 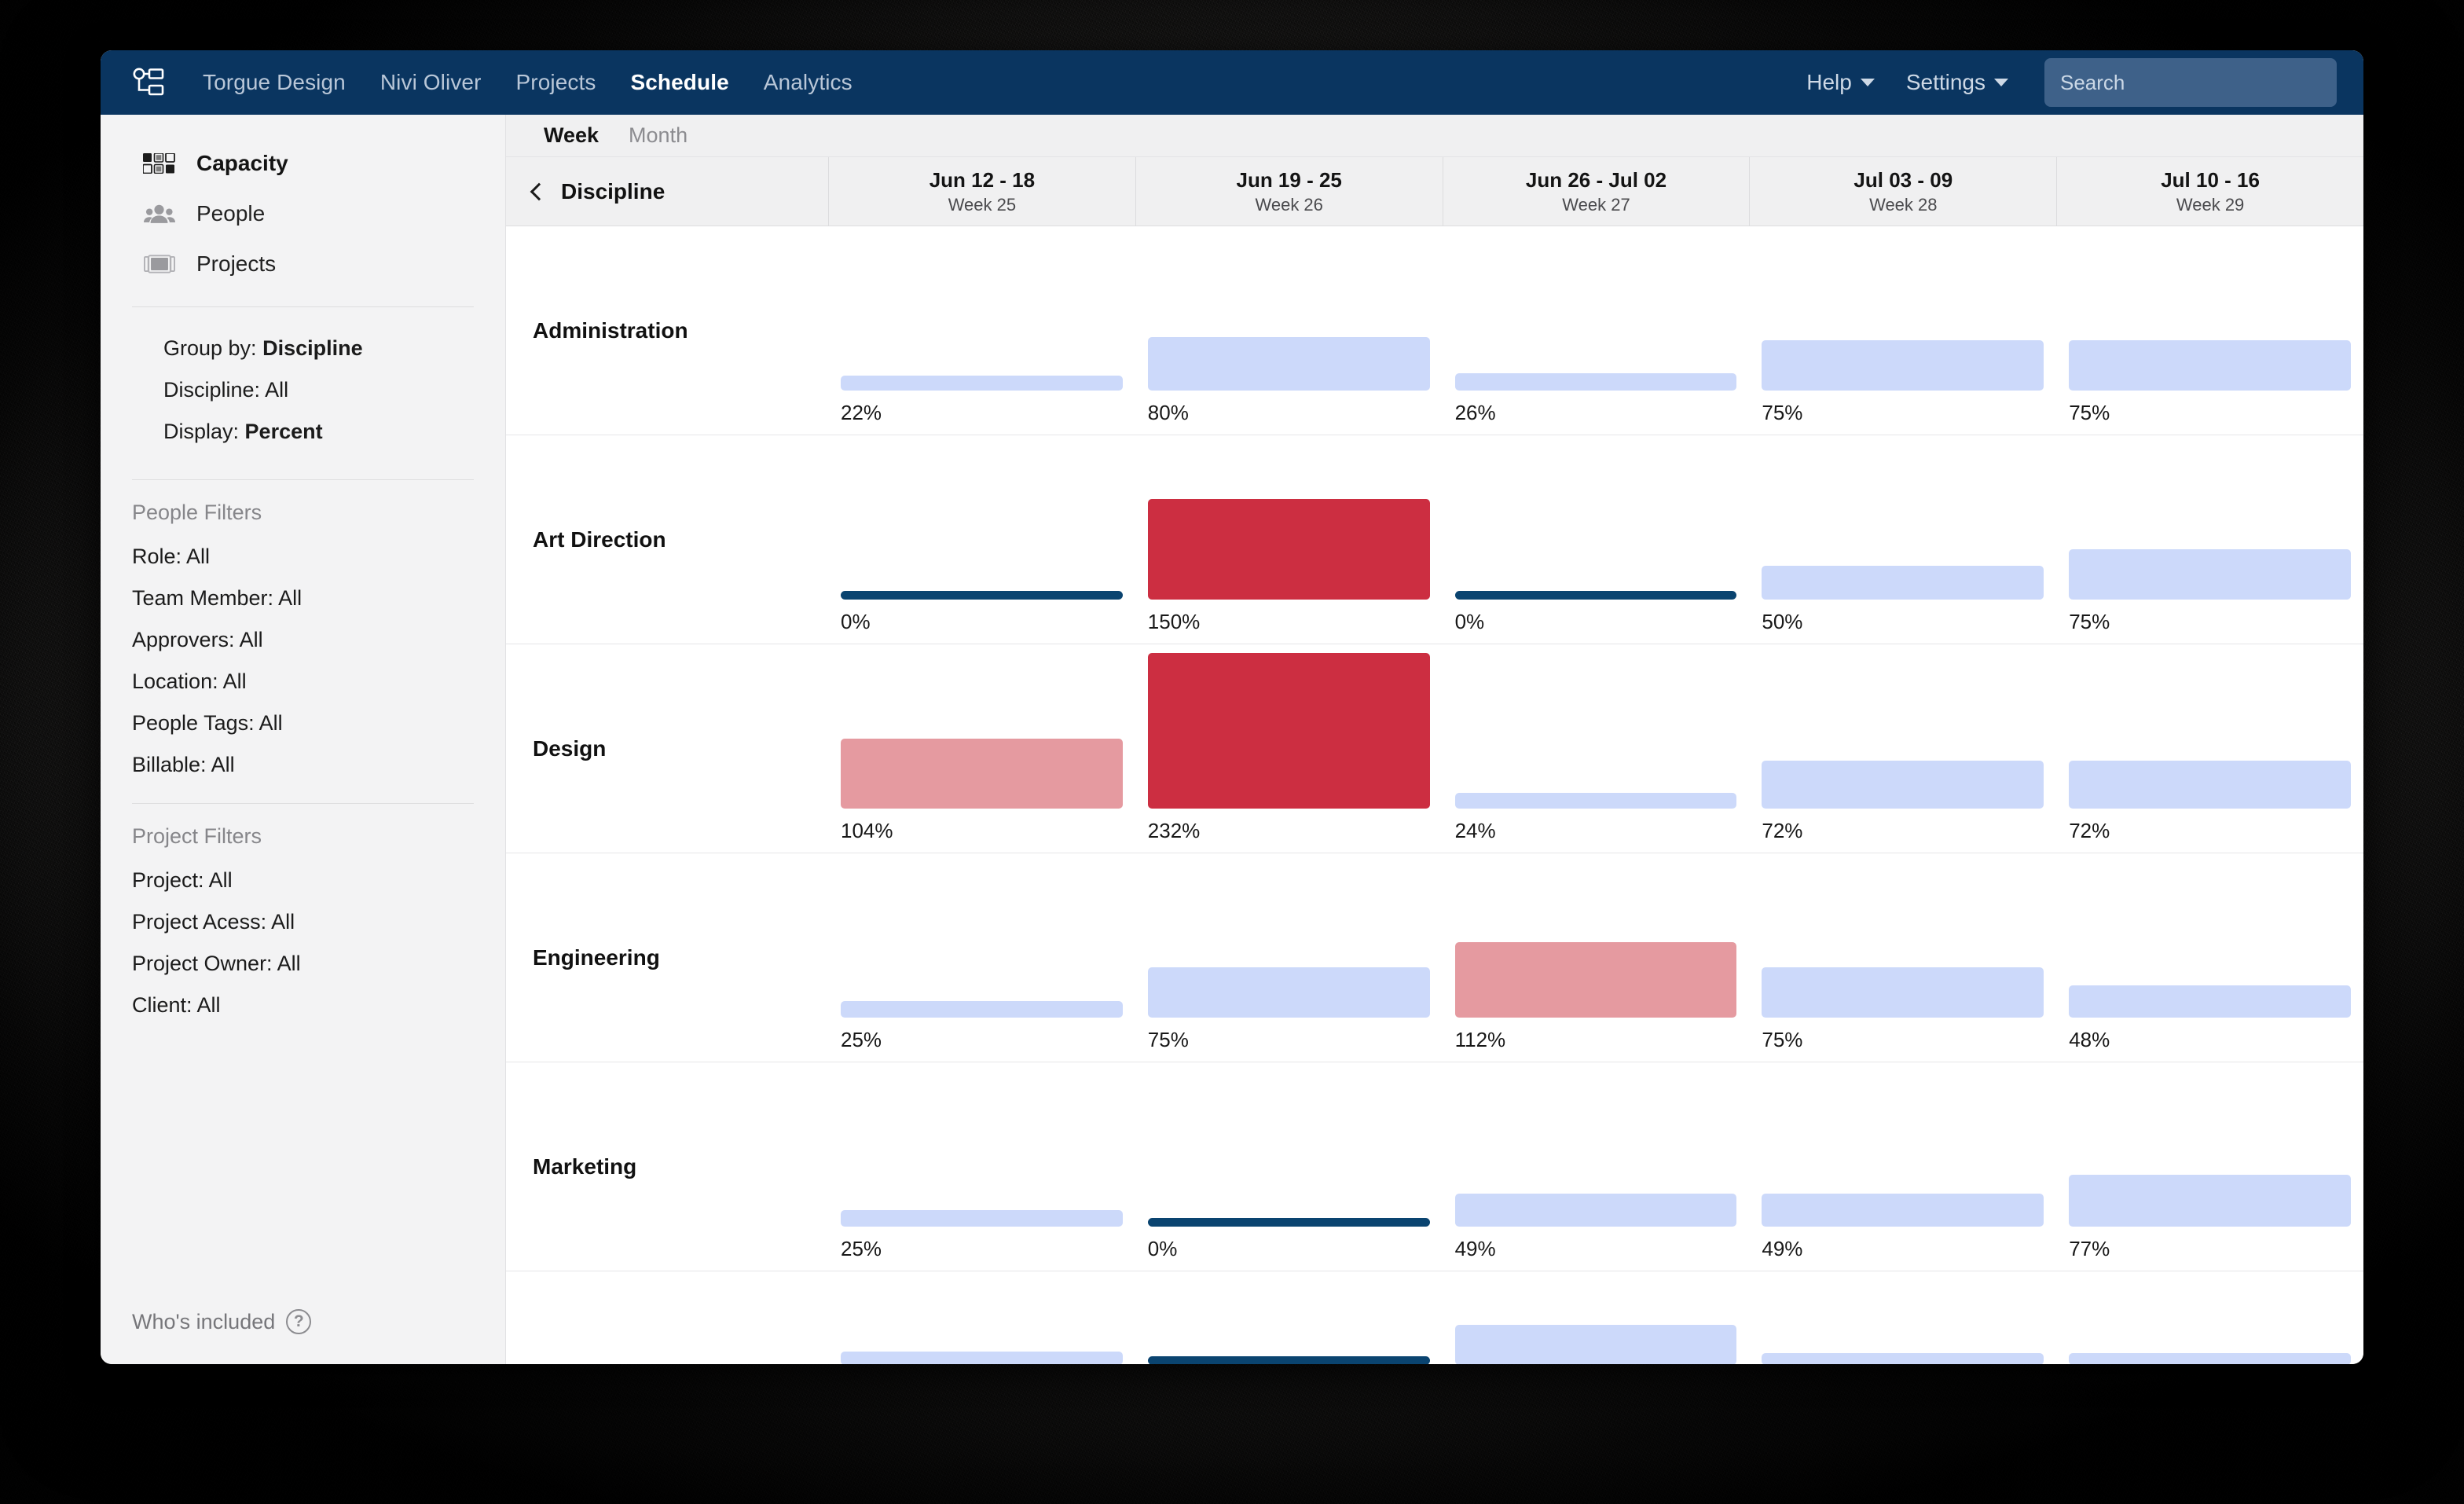 What do you see at coordinates (303, 214) in the screenshot?
I see `sidebar-item-people: People` at bounding box center [303, 214].